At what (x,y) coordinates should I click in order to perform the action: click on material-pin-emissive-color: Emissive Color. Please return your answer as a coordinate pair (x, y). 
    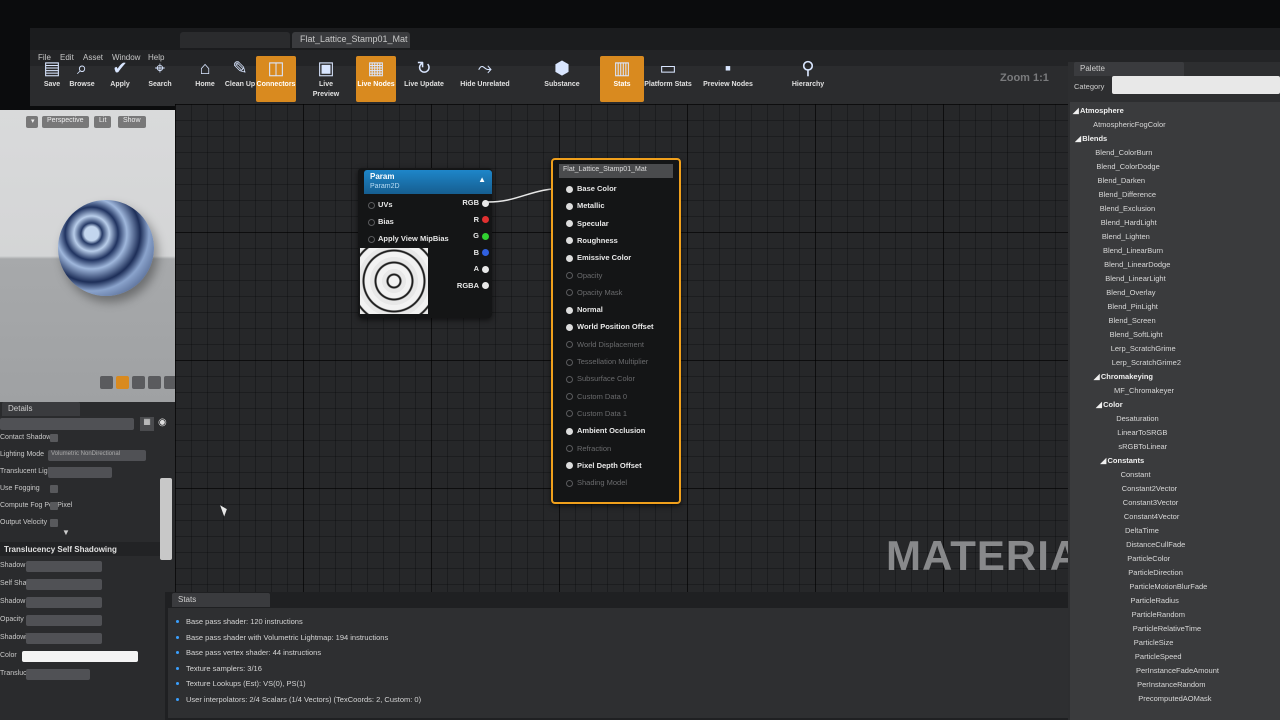
    Looking at the image, I should click on (598, 257).